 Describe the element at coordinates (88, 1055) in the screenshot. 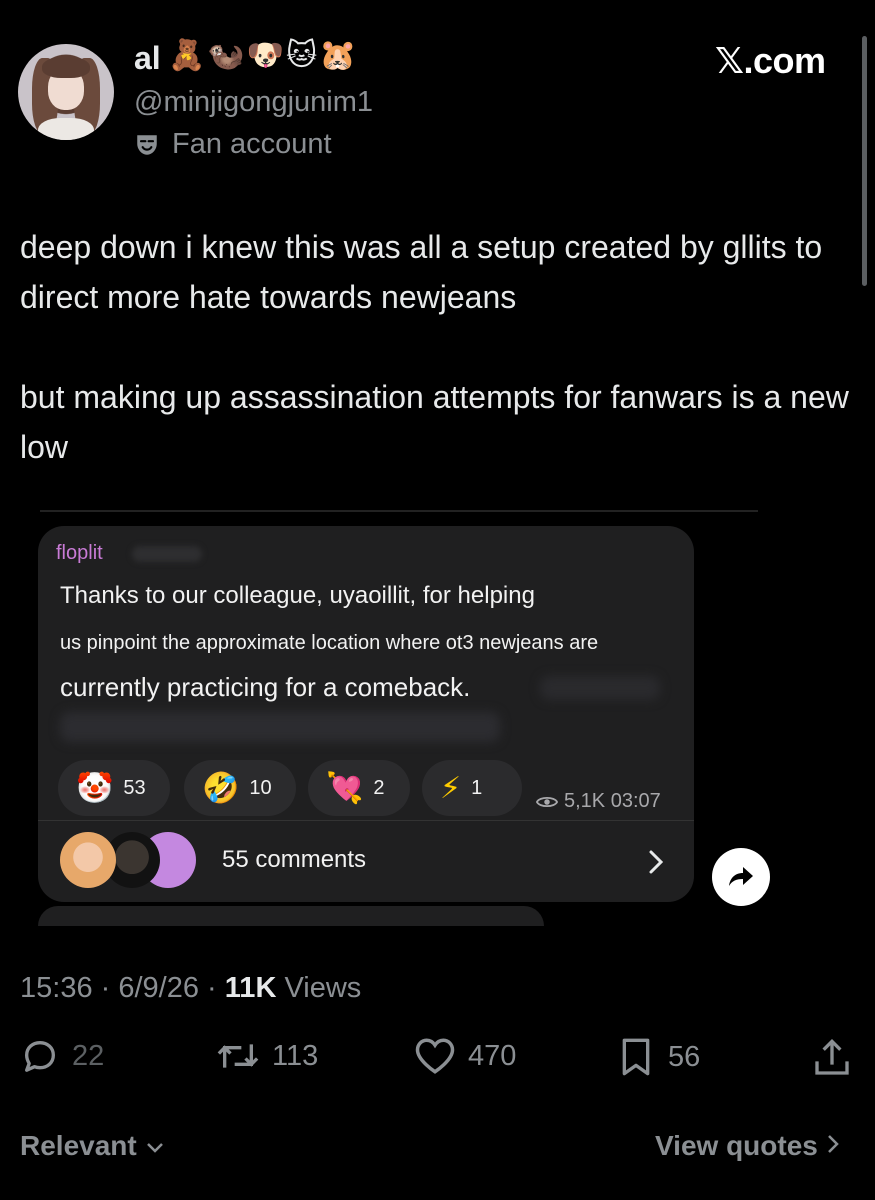

I see `reply-count: 22` at that location.